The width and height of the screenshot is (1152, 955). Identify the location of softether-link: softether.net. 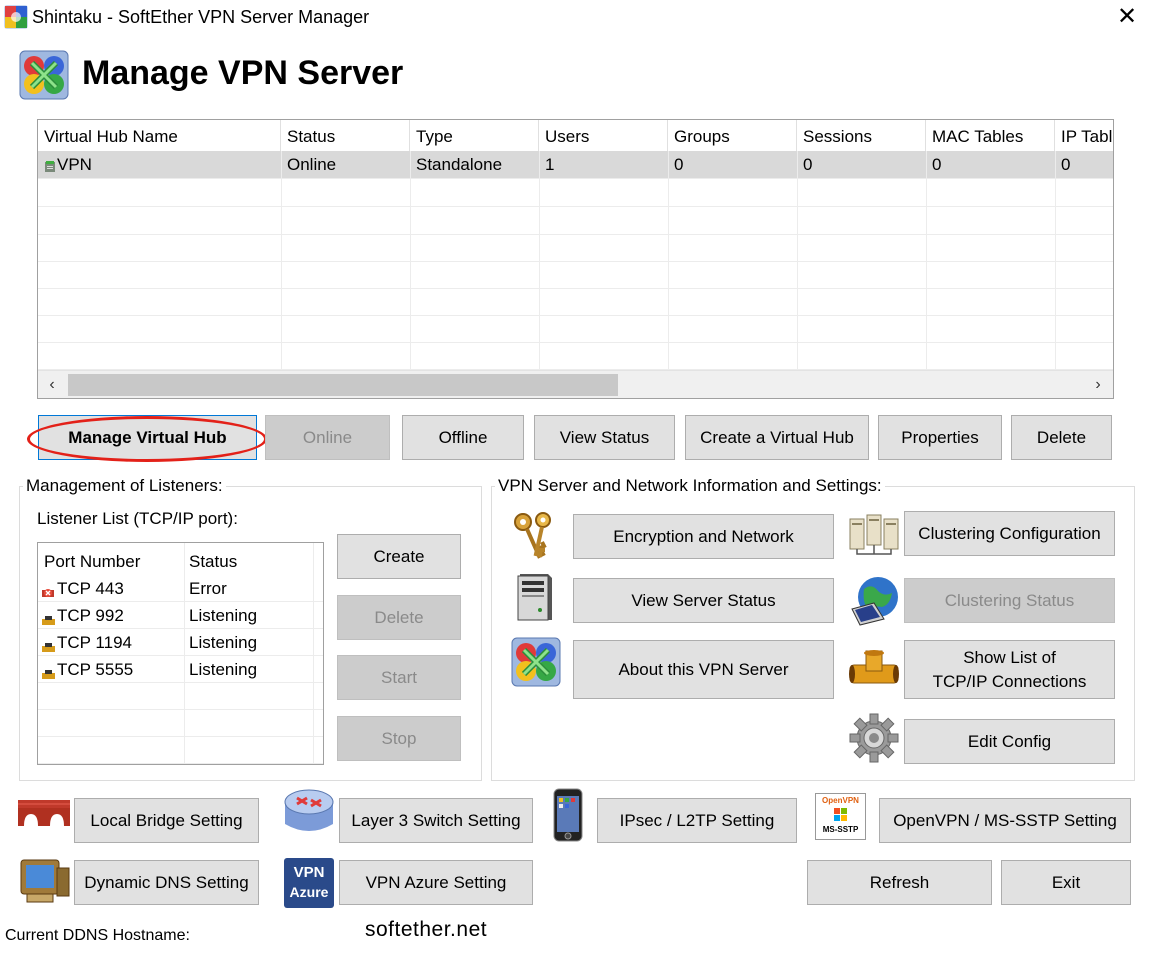
(426, 930).